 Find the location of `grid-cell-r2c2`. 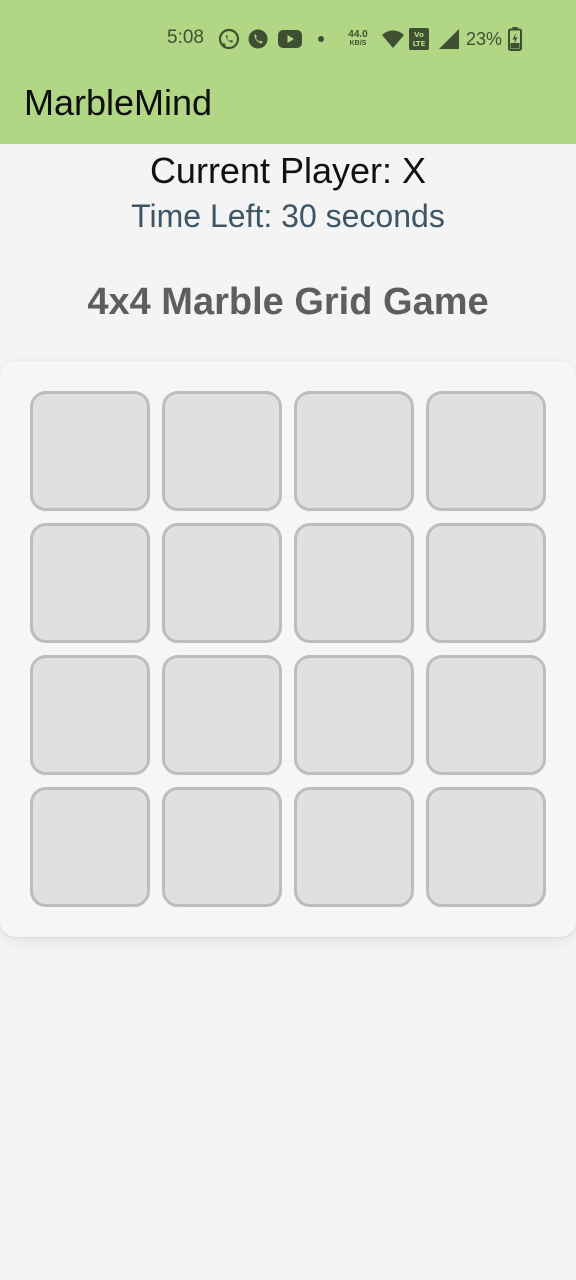

grid-cell-r2c2 is located at coordinates (222, 583).